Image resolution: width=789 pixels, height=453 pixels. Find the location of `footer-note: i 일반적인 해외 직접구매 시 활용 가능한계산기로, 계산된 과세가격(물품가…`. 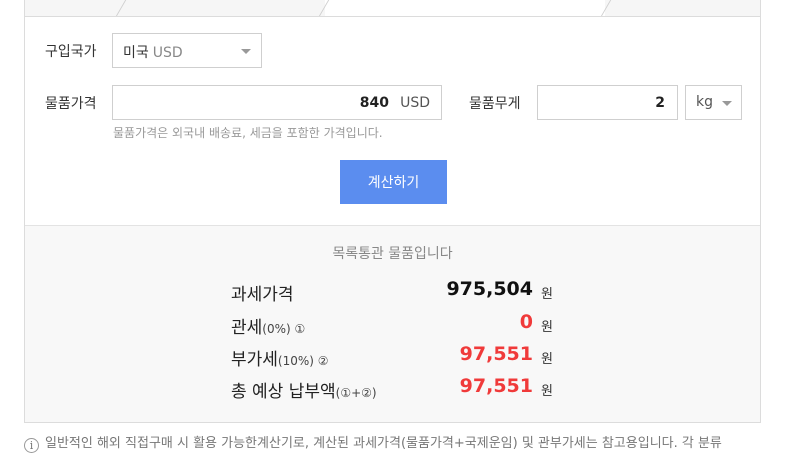

footer-note: i 일반적인 해외 직접구매 시 활용 가능한계산기로, 계산된 과세가격(물품가… is located at coordinates (373, 442).